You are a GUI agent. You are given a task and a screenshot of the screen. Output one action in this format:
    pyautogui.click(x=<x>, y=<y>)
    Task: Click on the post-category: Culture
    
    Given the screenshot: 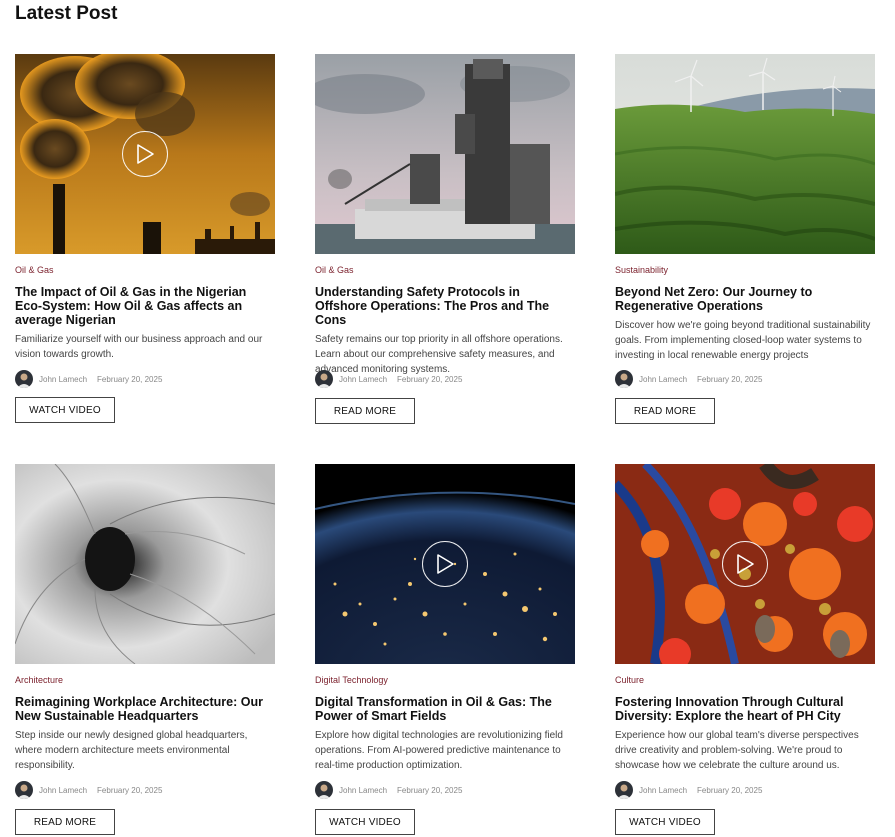 What is the action you would take?
    pyautogui.click(x=745, y=680)
    